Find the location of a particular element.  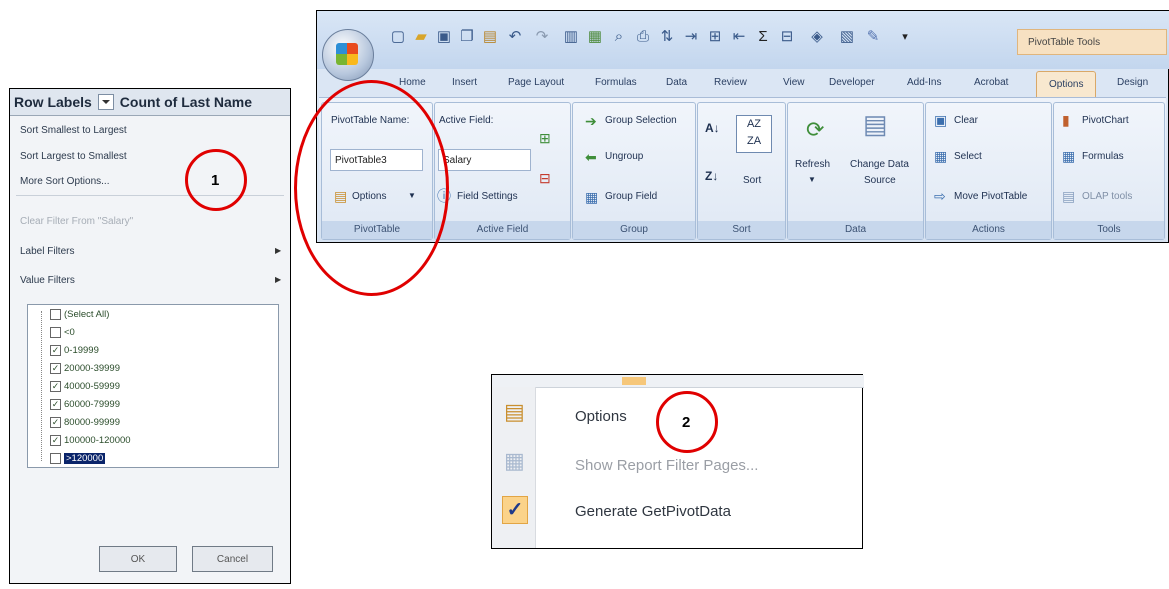

sheet-icon: ▦ is located at coordinates (595, 37).